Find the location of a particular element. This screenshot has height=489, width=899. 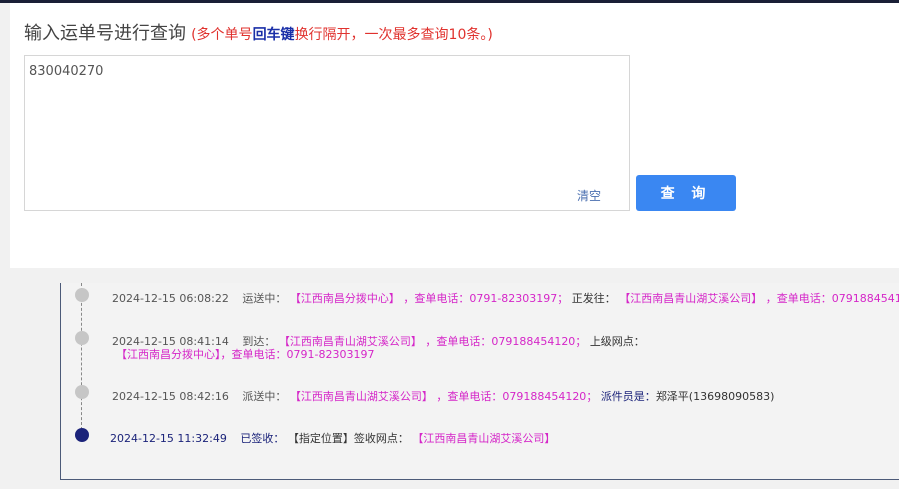

event-next-phone-label: ，查单电话： is located at coordinates (798, 298).